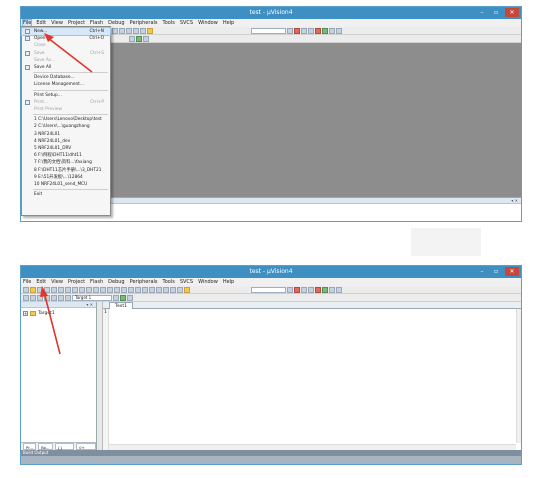 The height and width of the screenshot is (478, 534). I want to click on red-arrow-bottom, so click(50, 320).